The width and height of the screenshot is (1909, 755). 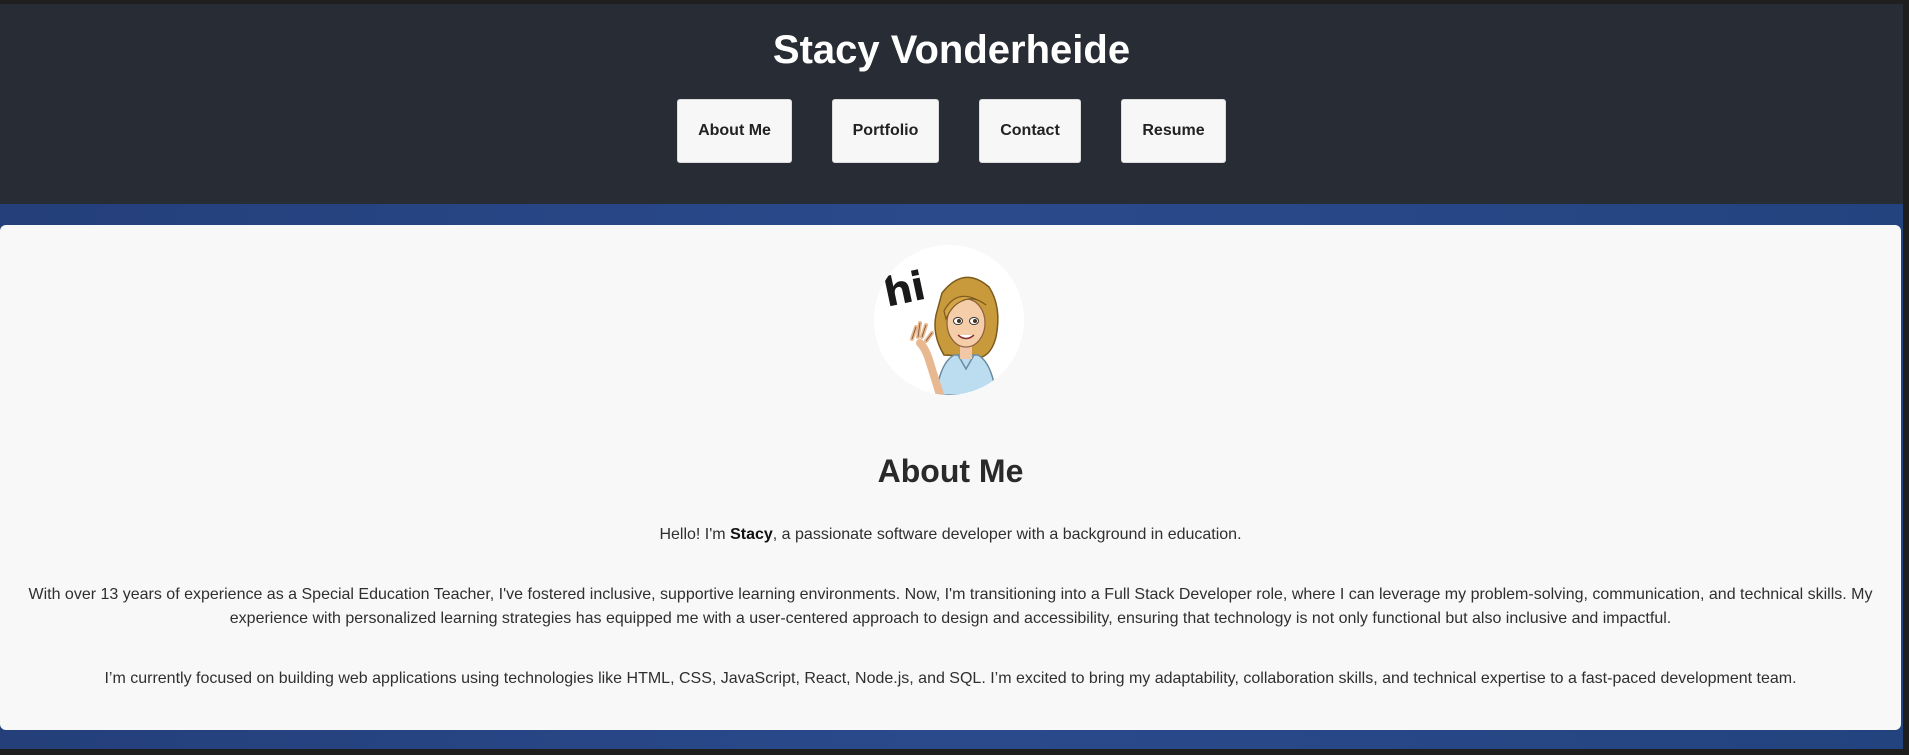 What do you see at coordinates (885, 131) in the screenshot?
I see `nav-portfolio-button: Portfolio` at bounding box center [885, 131].